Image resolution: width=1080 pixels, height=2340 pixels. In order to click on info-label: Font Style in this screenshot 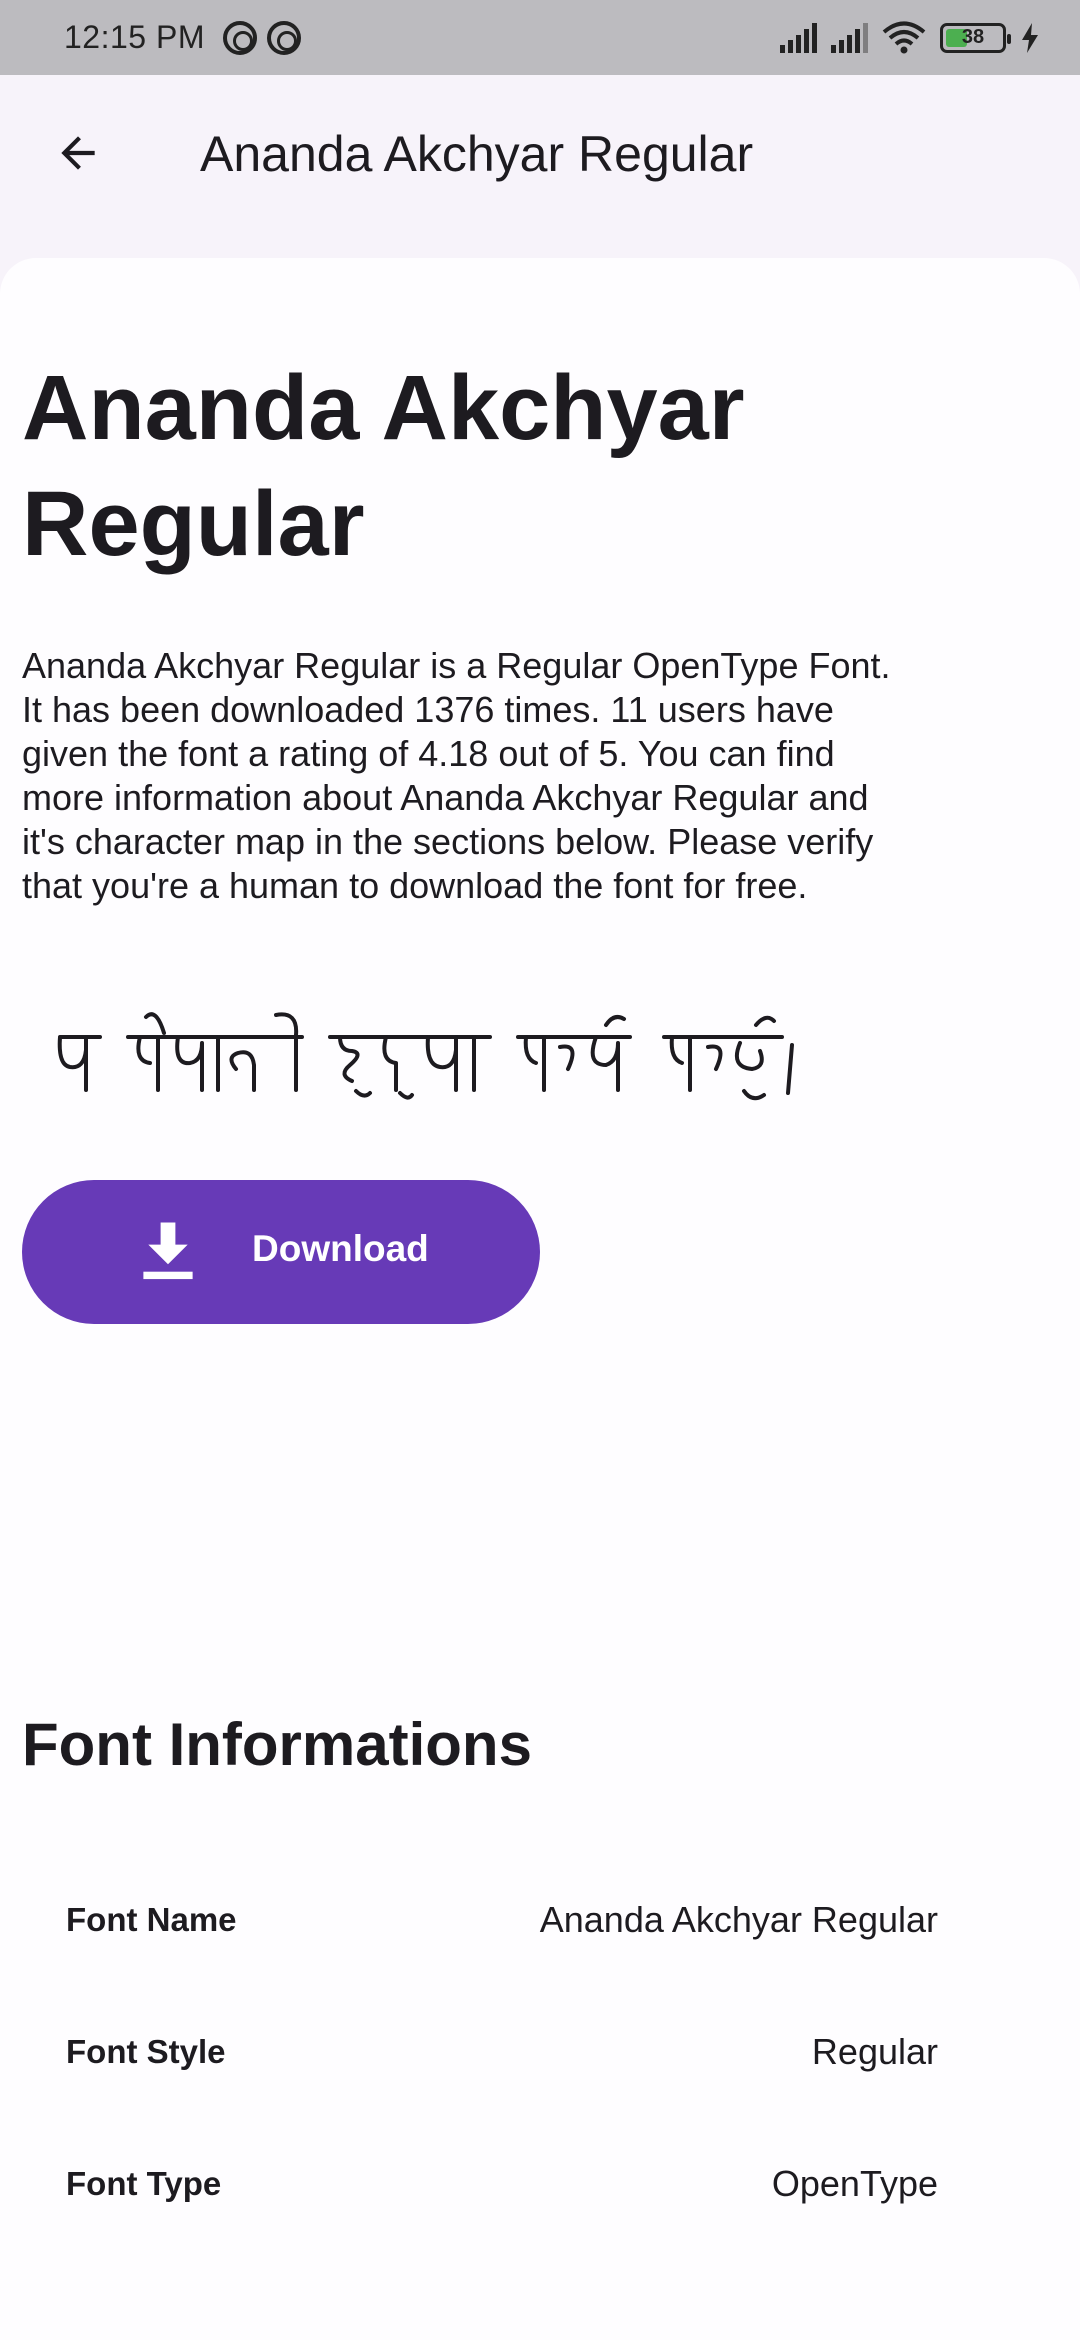, I will do `click(146, 2051)`.